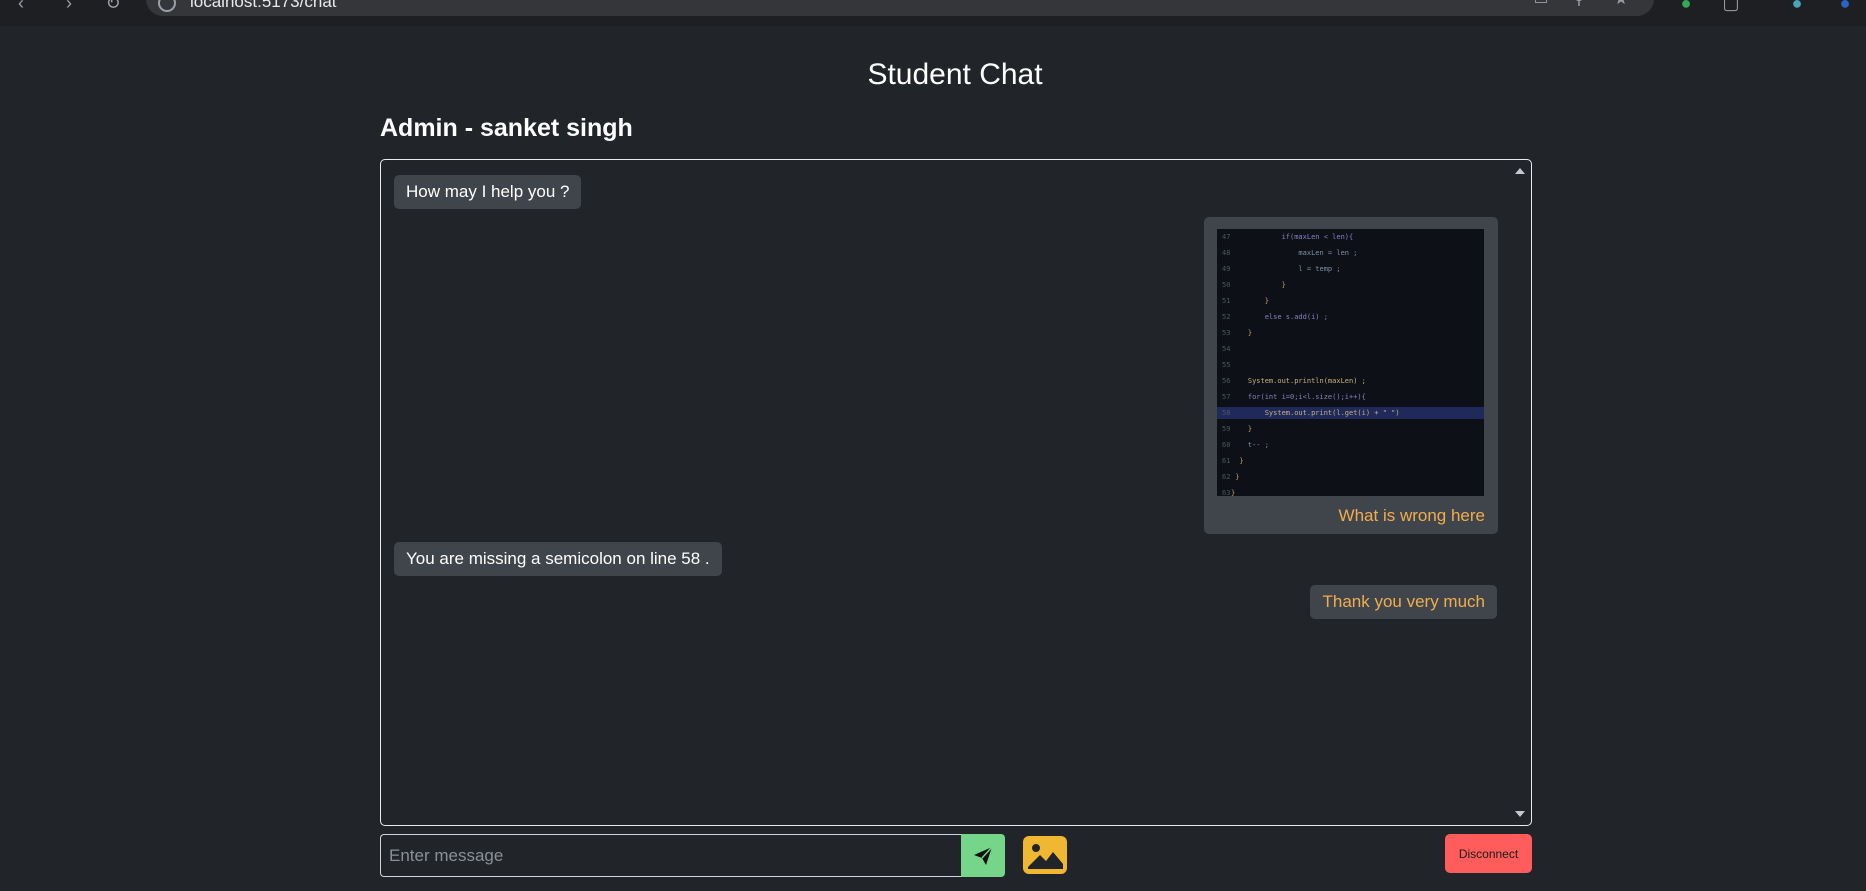 Image resolution: width=1866 pixels, height=891 pixels. I want to click on paper-plane-icon, so click(983, 855).